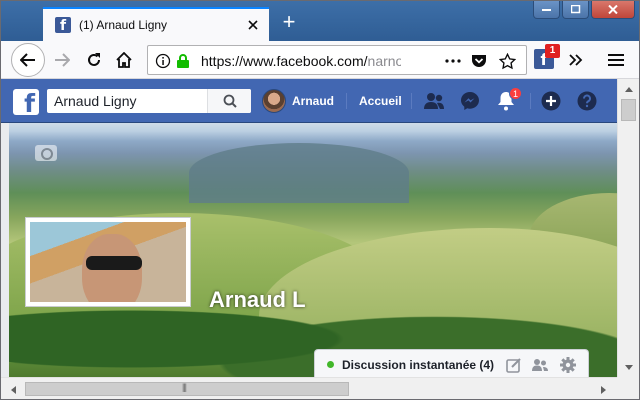 The width and height of the screenshot is (640, 400). I want to click on tab-title: (1) Arnaud Ligny, so click(123, 25).